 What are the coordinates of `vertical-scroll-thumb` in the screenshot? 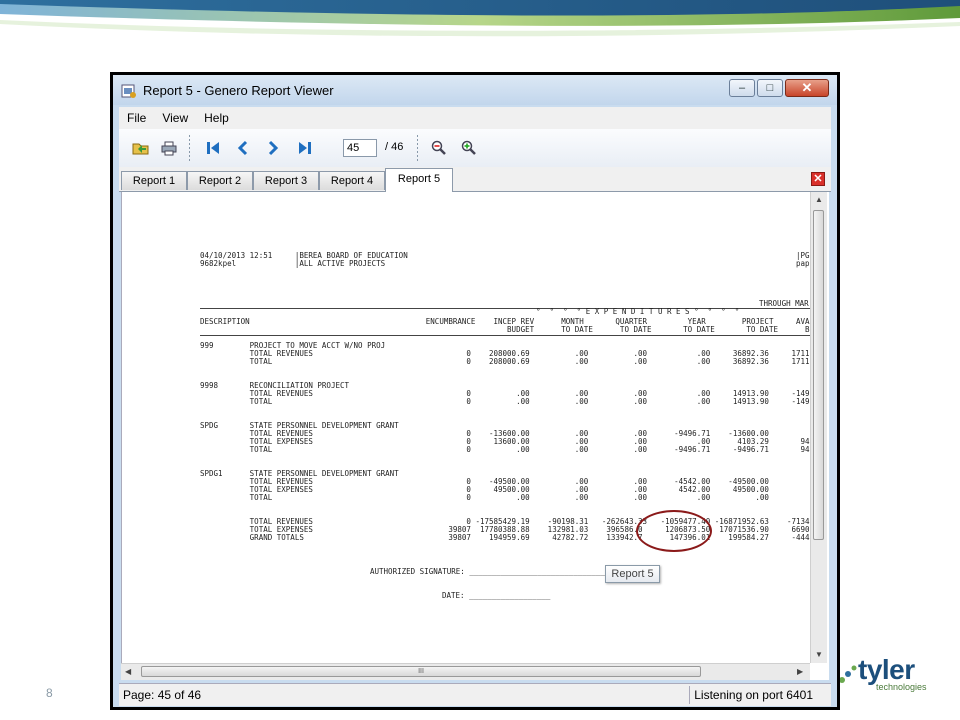 It's located at (818, 375).